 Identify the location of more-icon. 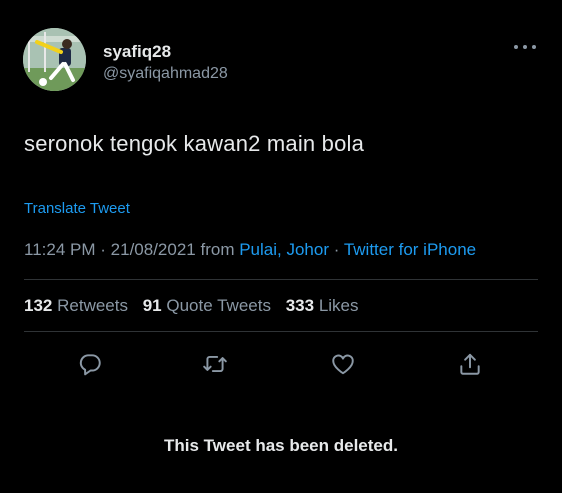
(525, 47).